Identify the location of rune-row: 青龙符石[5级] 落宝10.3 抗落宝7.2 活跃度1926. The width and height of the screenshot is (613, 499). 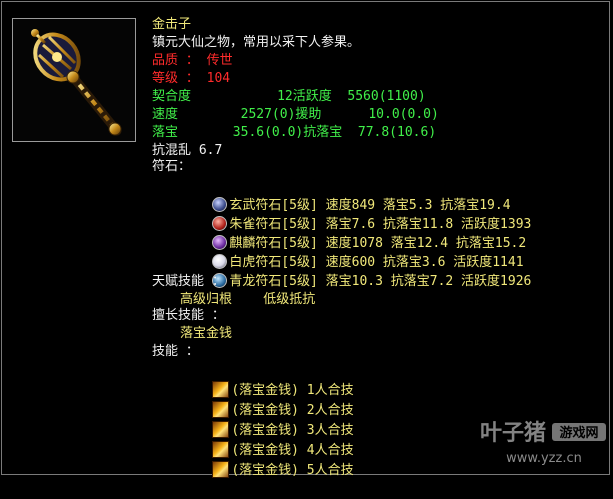
(356, 271).